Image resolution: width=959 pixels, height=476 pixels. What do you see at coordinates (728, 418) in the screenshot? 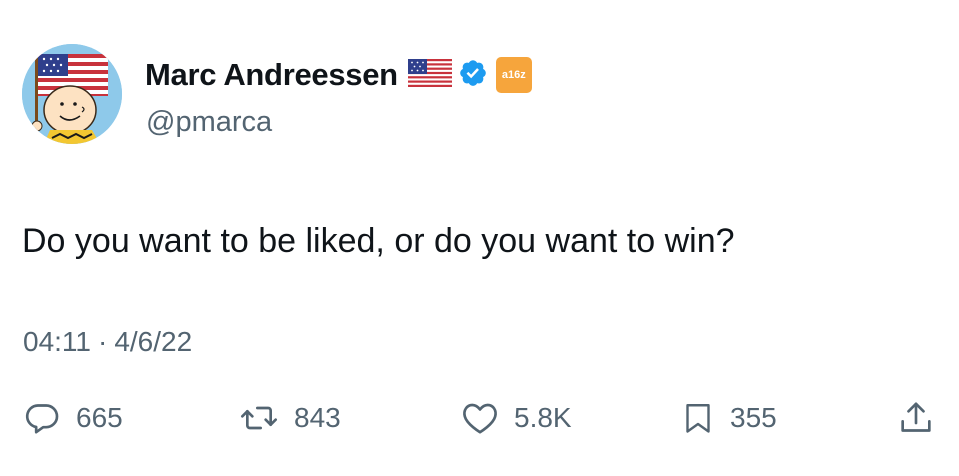
I see `bookmark-button: 355` at bounding box center [728, 418].